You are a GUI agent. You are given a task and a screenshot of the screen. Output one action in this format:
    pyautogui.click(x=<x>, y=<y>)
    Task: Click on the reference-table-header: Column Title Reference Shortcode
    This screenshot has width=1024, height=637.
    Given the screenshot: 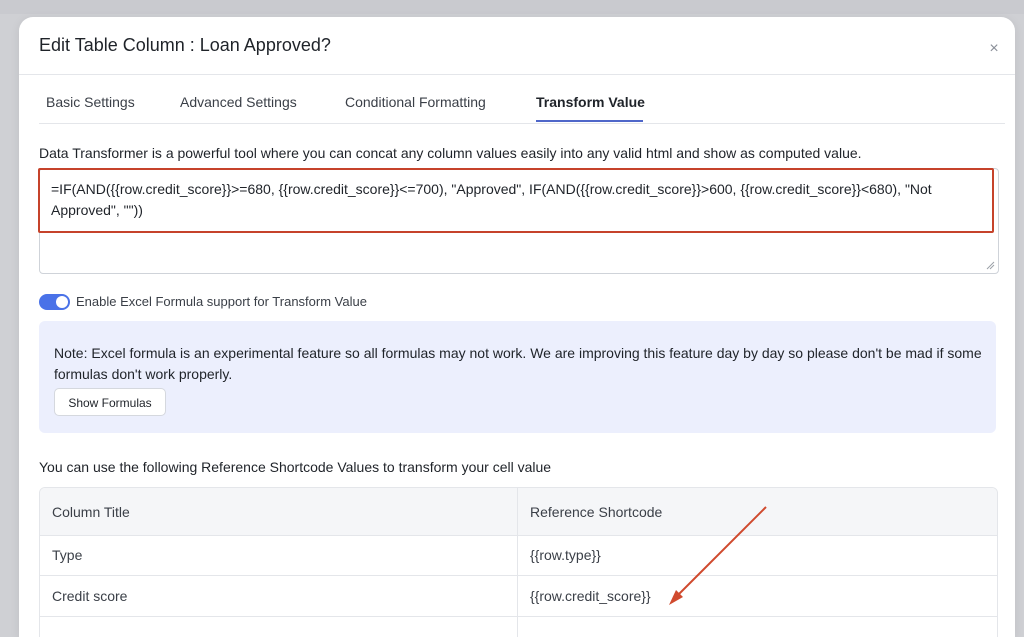 What is the action you would take?
    pyautogui.click(x=518, y=512)
    